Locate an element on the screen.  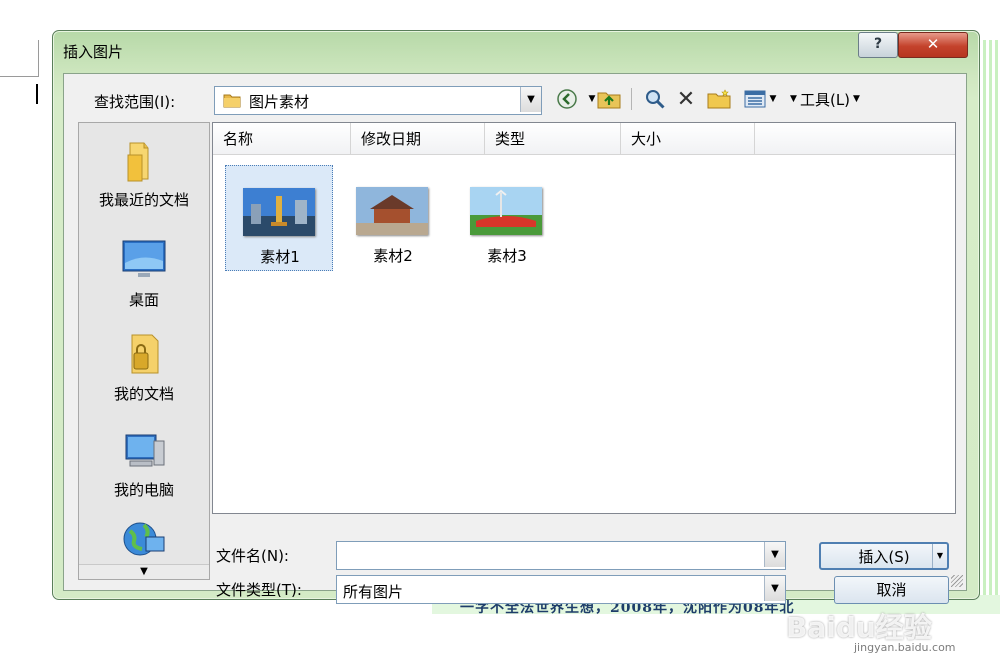
recent-documents-icon is located at coordinates (144, 161).